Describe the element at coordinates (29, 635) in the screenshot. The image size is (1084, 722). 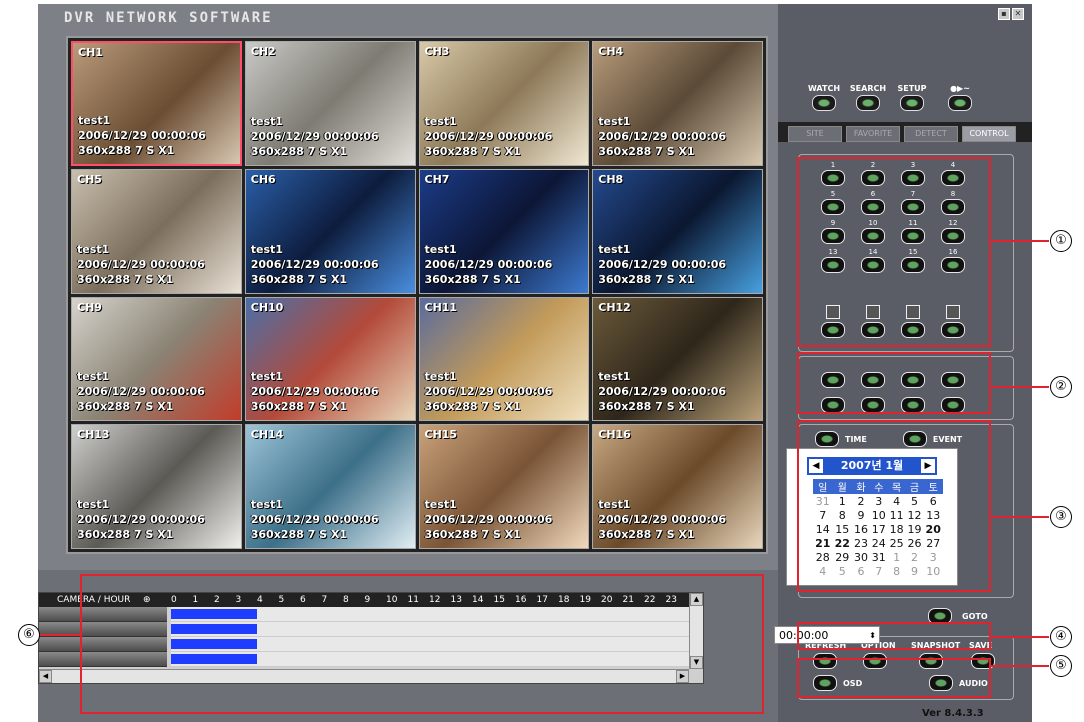
I see `callout-6: ⑥` at that location.